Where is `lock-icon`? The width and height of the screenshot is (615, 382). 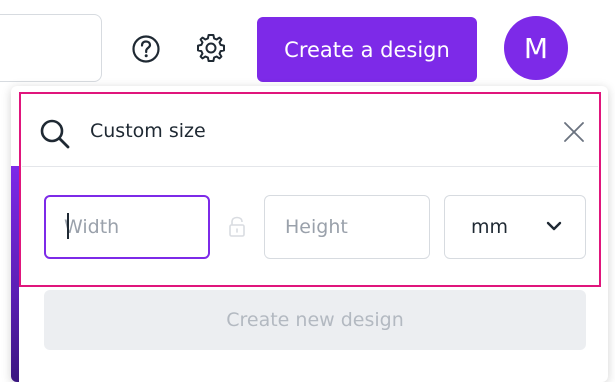 lock-icon is located at coordinates (237, 227).